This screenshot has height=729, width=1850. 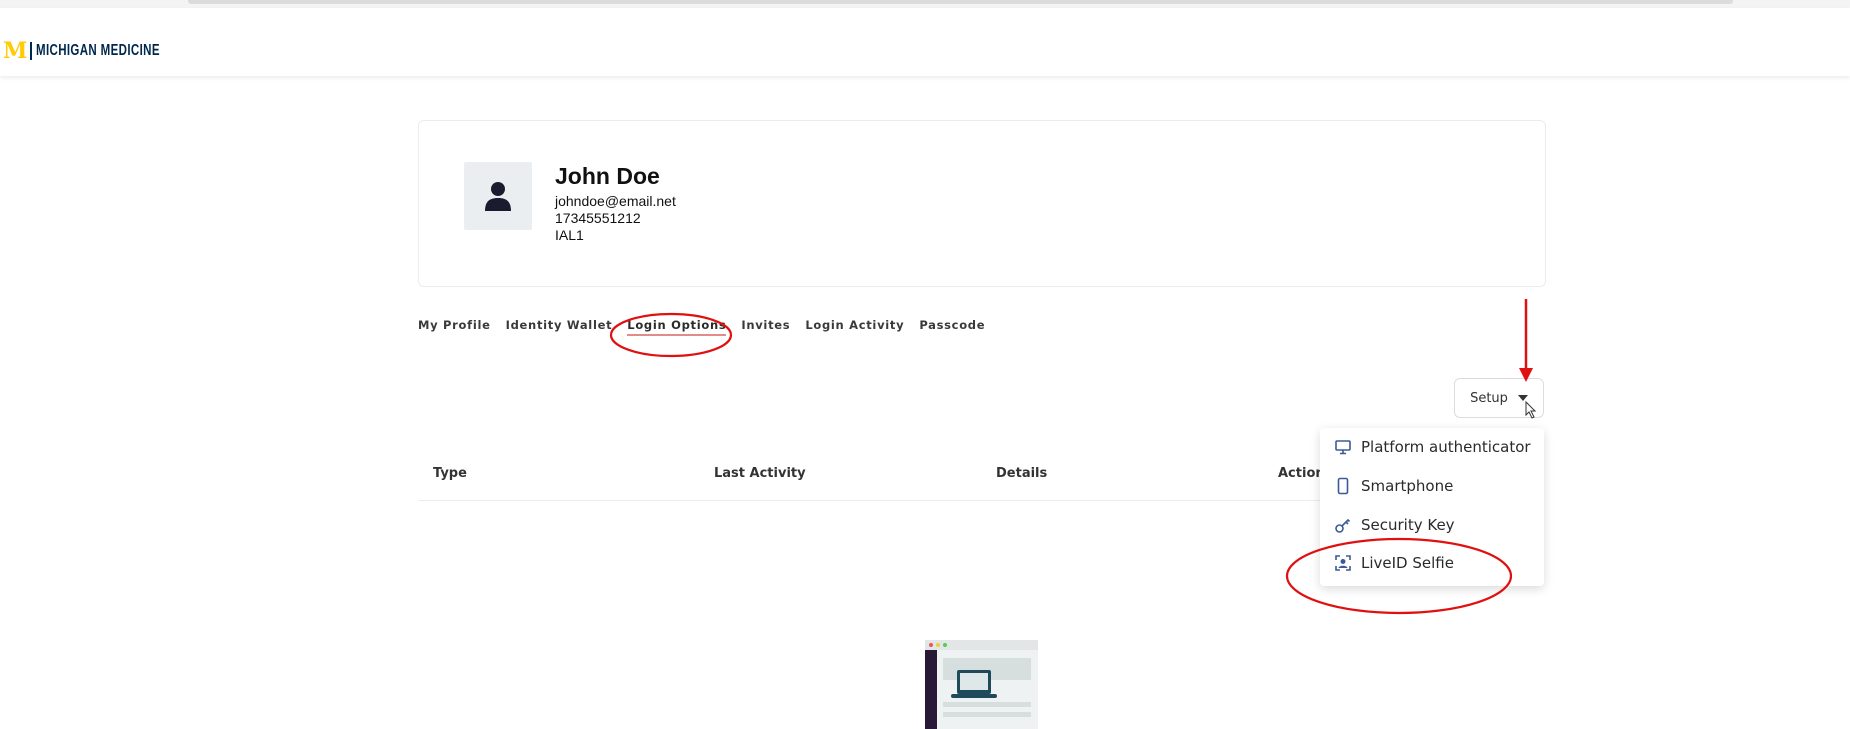 I want to click on menu-item-label: Security Key, so click(x=1408, y=525).